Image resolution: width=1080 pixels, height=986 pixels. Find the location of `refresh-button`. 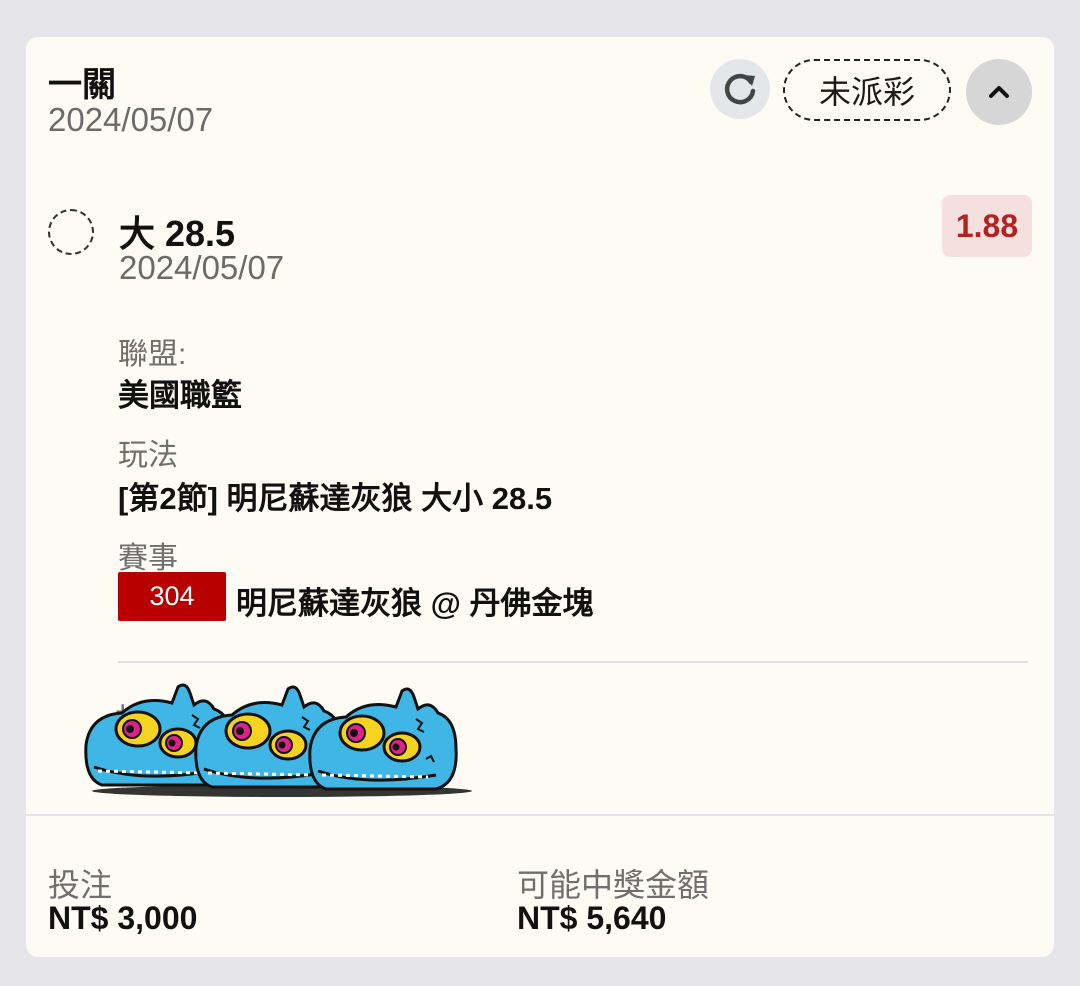

refresh-button is located at coordinates (740, 89).